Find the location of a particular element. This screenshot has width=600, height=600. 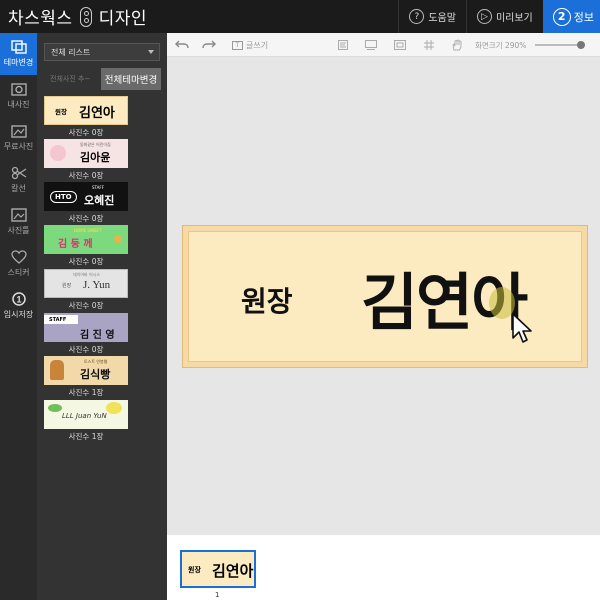

svg-text: 1 is located at coordinates (18, 300).